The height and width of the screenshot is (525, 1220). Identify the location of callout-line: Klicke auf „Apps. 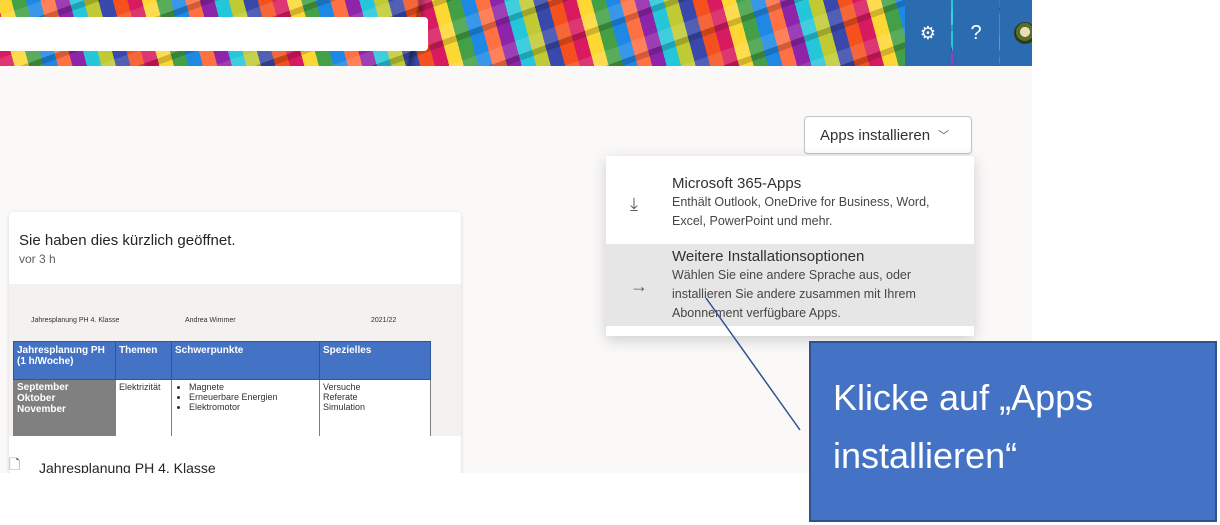
(963, 397).